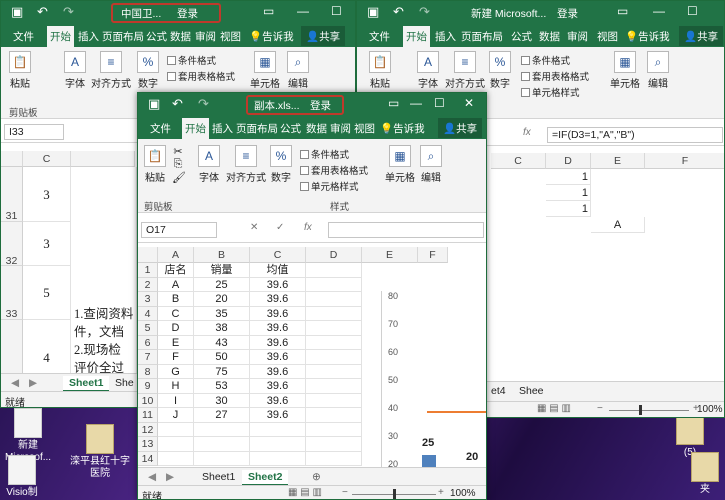 The image size is (725, 500). Describe the element at coordinates (68, 12) in the screenshot. I see `redo-icon: ↷` at that location.